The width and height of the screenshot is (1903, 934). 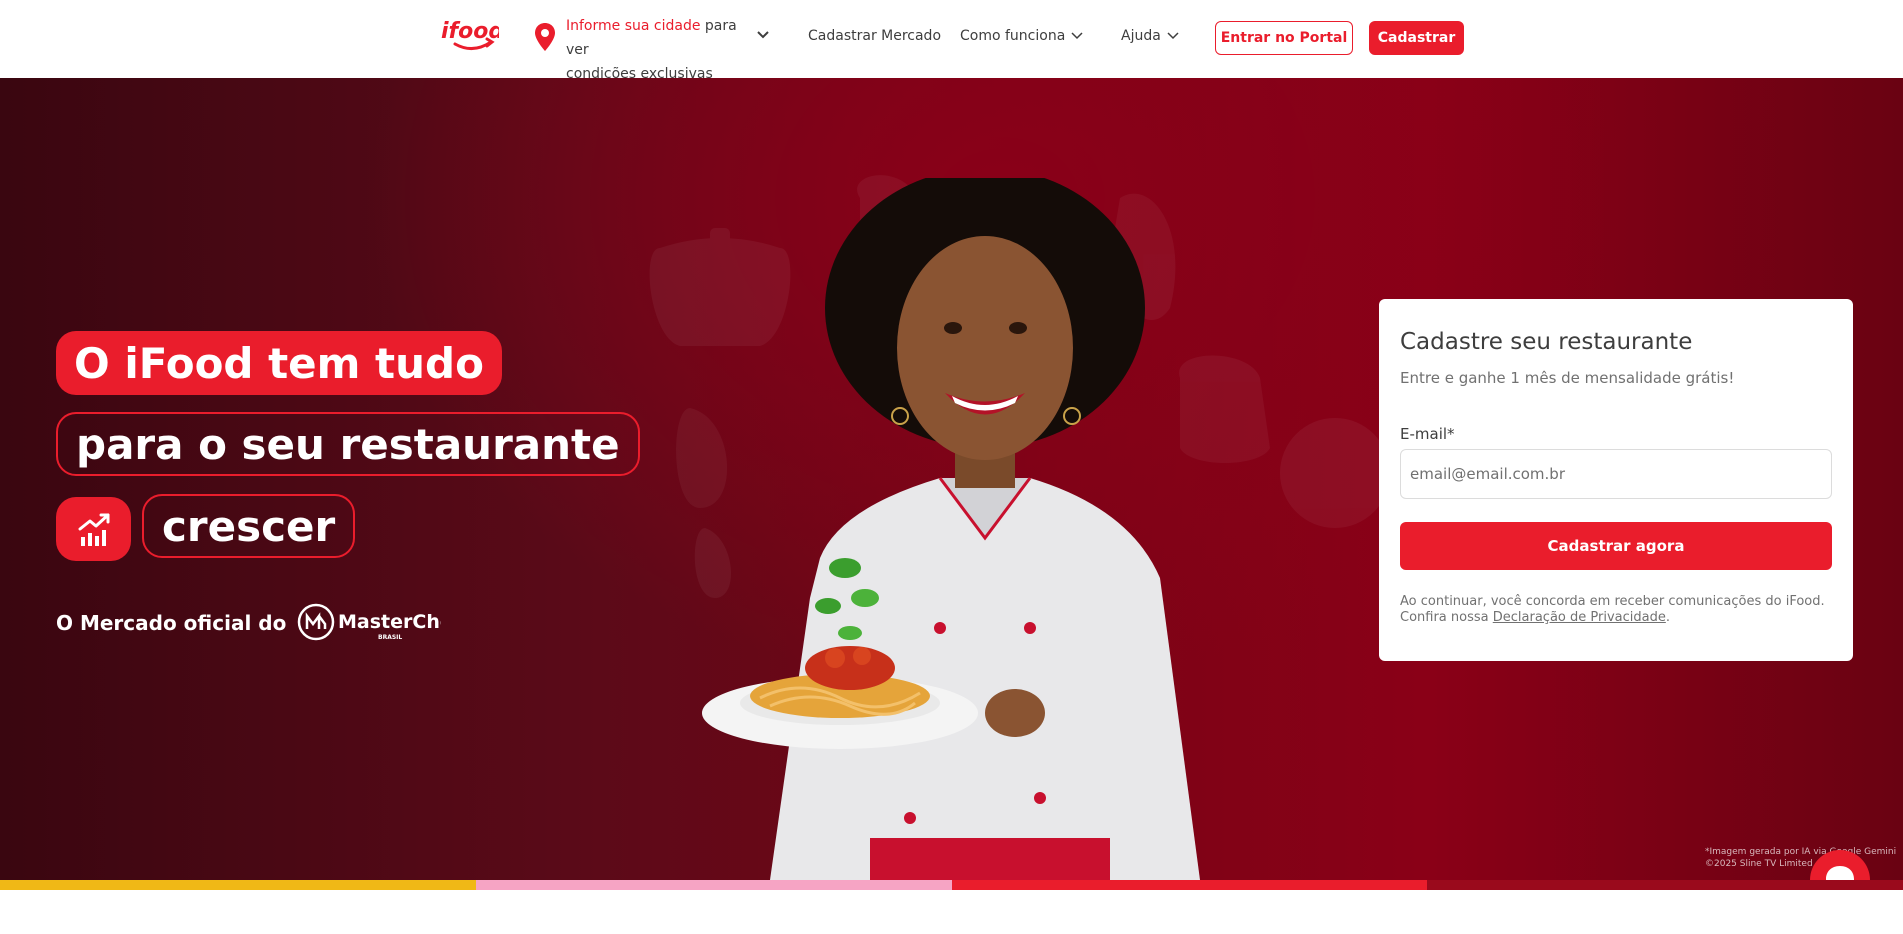 I want to click on headline-line-1-text: O iFood tem tudo, so click(x=279, y=363).